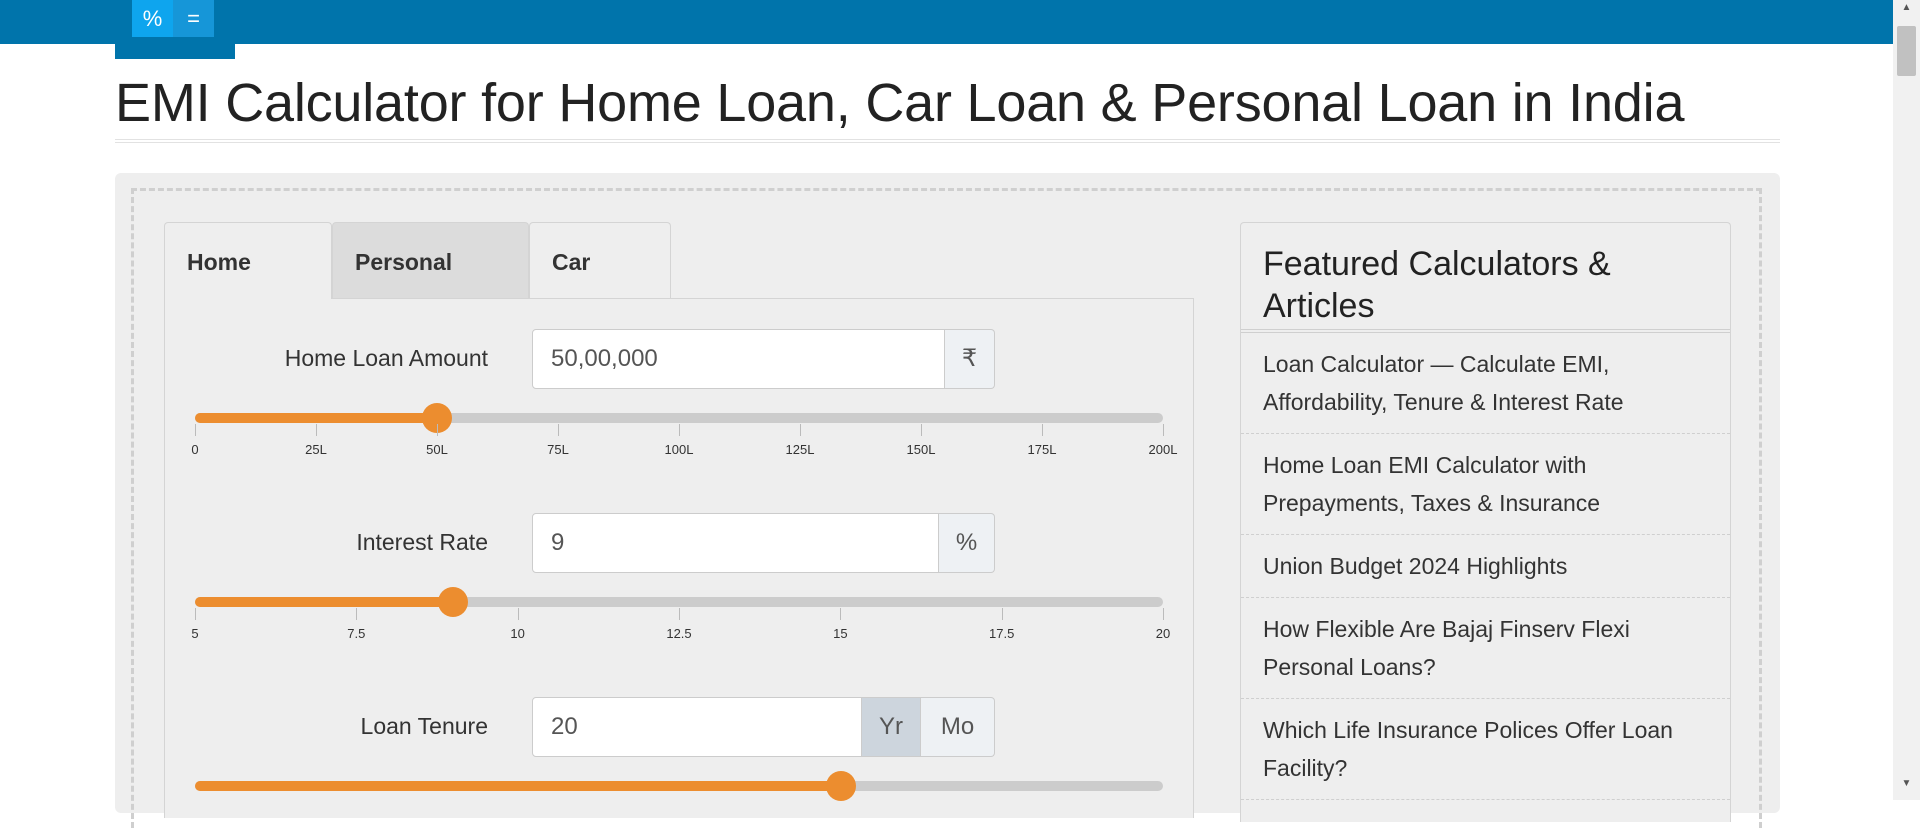 The height and width of the screenshot is (828, 1920). Describe the element at coordinates (152, 18) in the screenshot. I see `percent-key-icon: %` at that location.